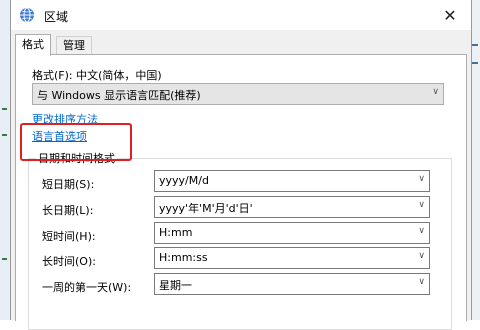 The height and width of the screenshot is (330, 480). What do you see at coordinates (241, 15) in the screenshot?
I see `title-bar: 区域 ✕` at bounding box center [241, 15].